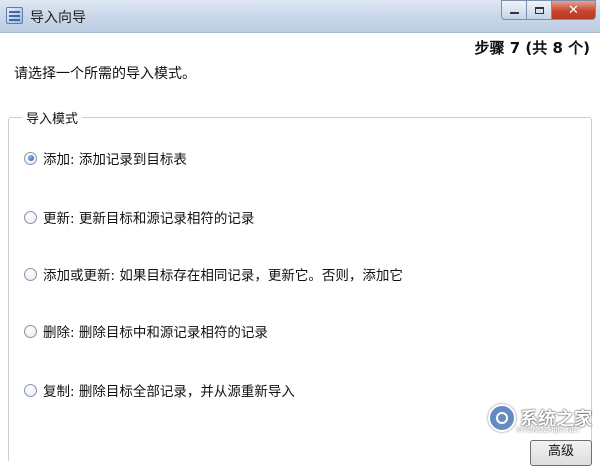 Image resolution: width=600 pixels, height=466 pixels. What do you see at coordinates (169, 392) in the screenshot?
I see `radio-label-copy: 复制: 删除目标全部记录，并从源重新导入` at bounding box center [169, 392].